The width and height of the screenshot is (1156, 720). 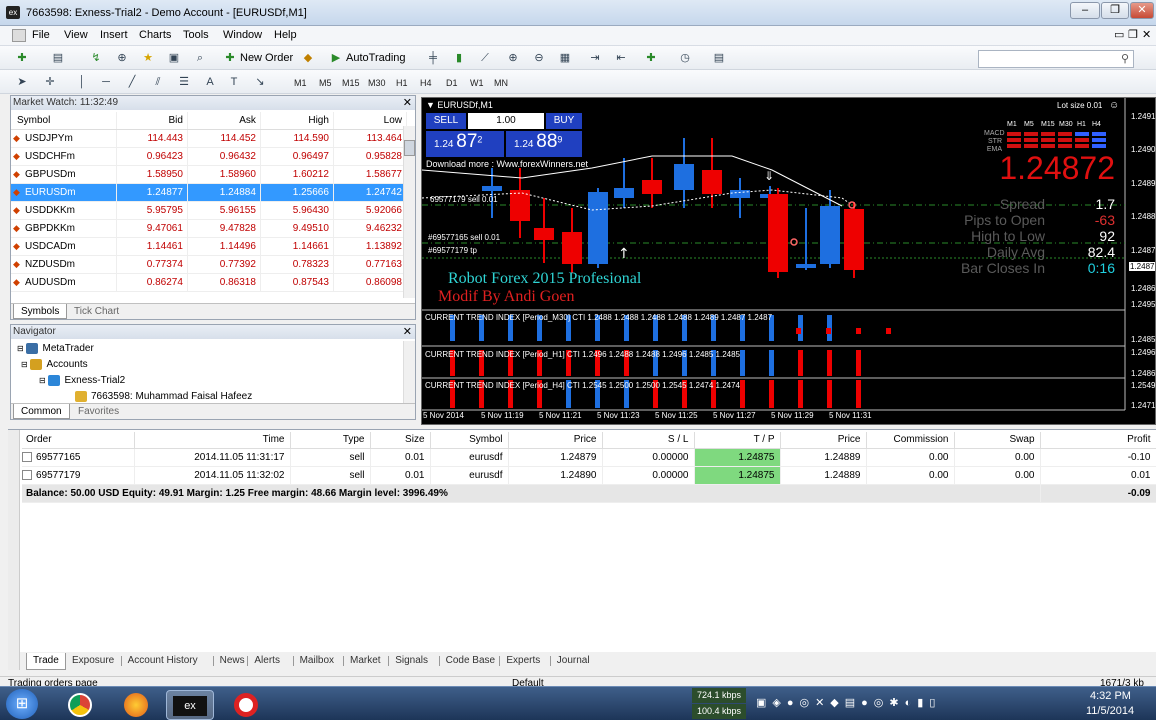 What do you see at coordinates (351, 83) in the screenshot?
I see `timeframe-m15: M15` at bounding box center [351, 83].